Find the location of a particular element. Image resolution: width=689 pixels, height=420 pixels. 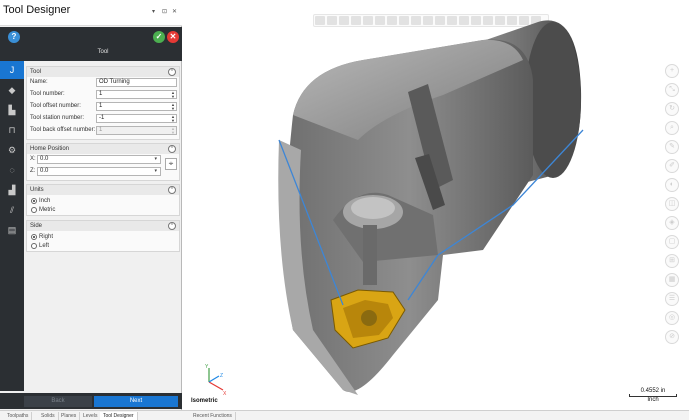

tool-j-icon: J is located at coordinates (12, 70).